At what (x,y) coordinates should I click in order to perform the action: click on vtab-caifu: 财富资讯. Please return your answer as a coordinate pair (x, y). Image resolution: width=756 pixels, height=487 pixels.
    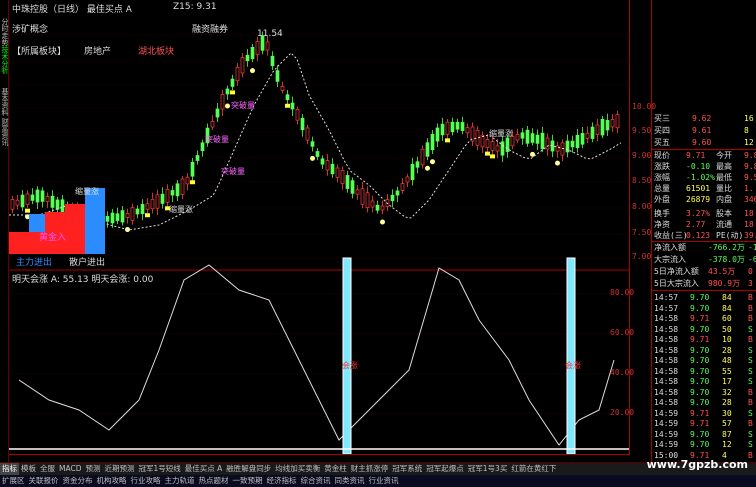
    Looking at the image, I should click on (4, 132).